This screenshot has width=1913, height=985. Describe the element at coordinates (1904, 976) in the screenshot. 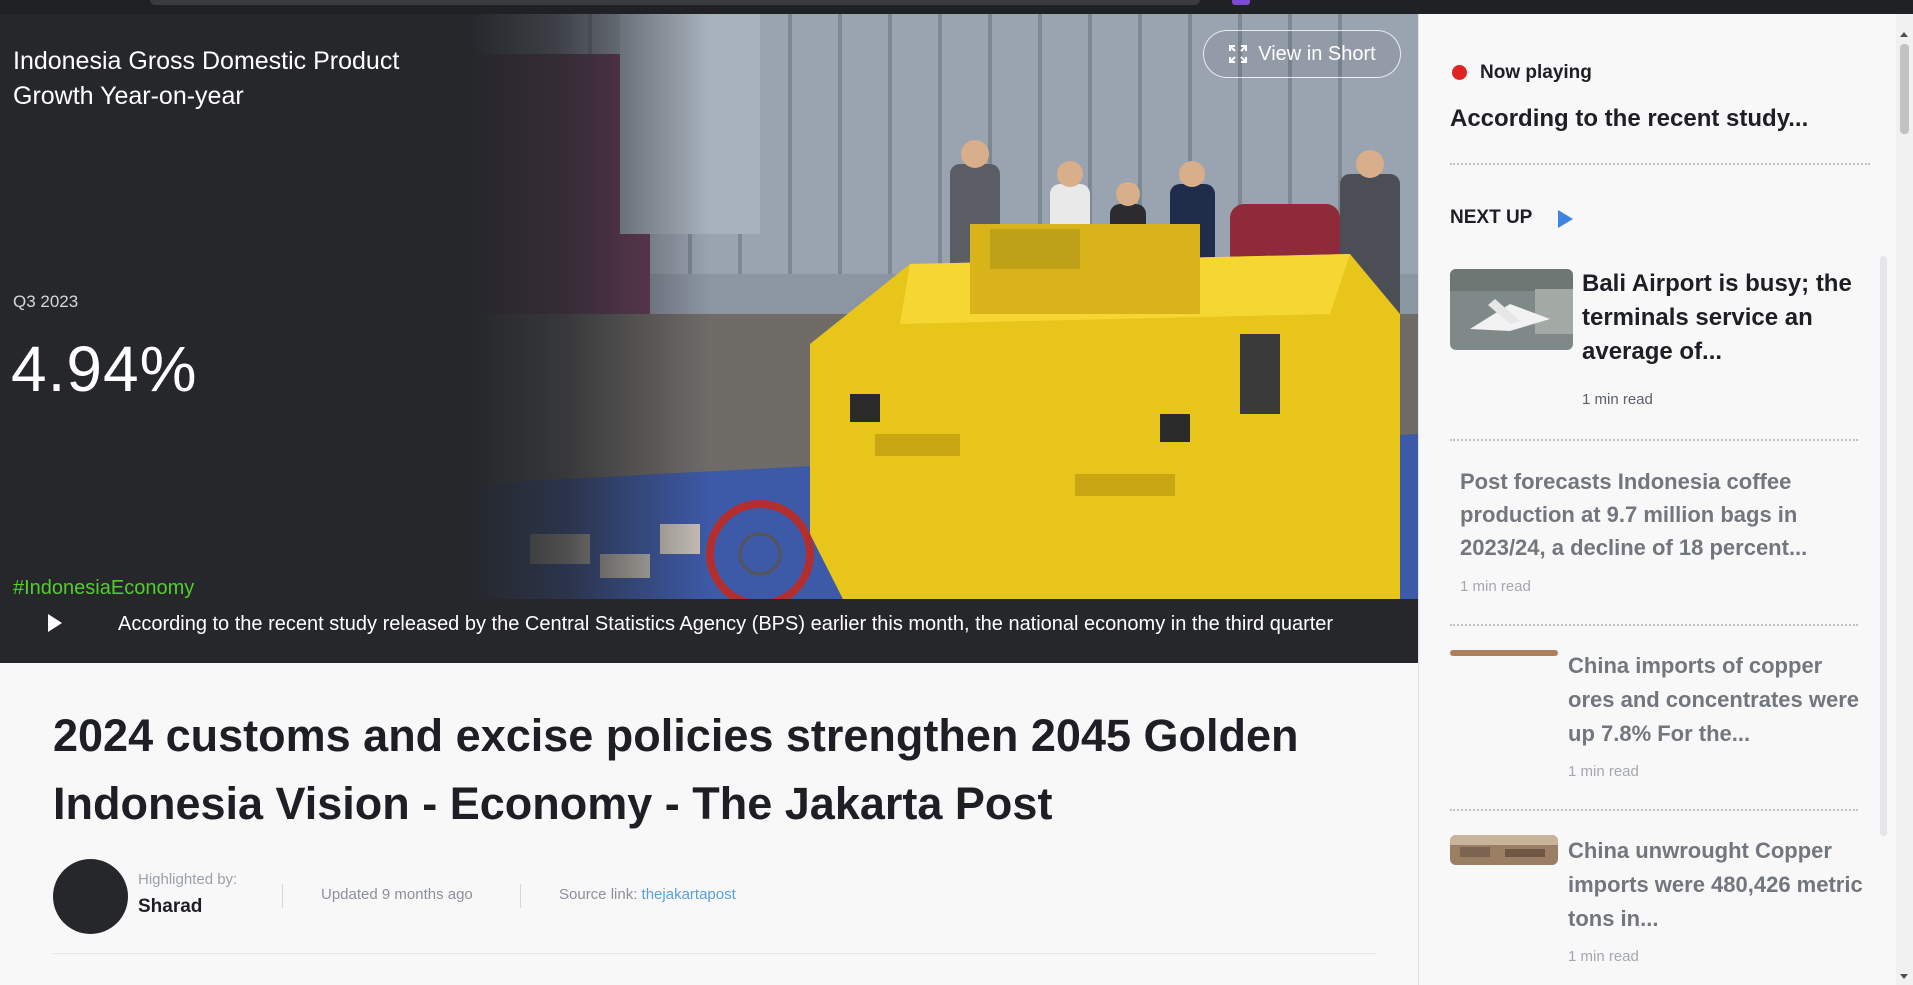

I see `scroll-down-arrow-icon` at that location.